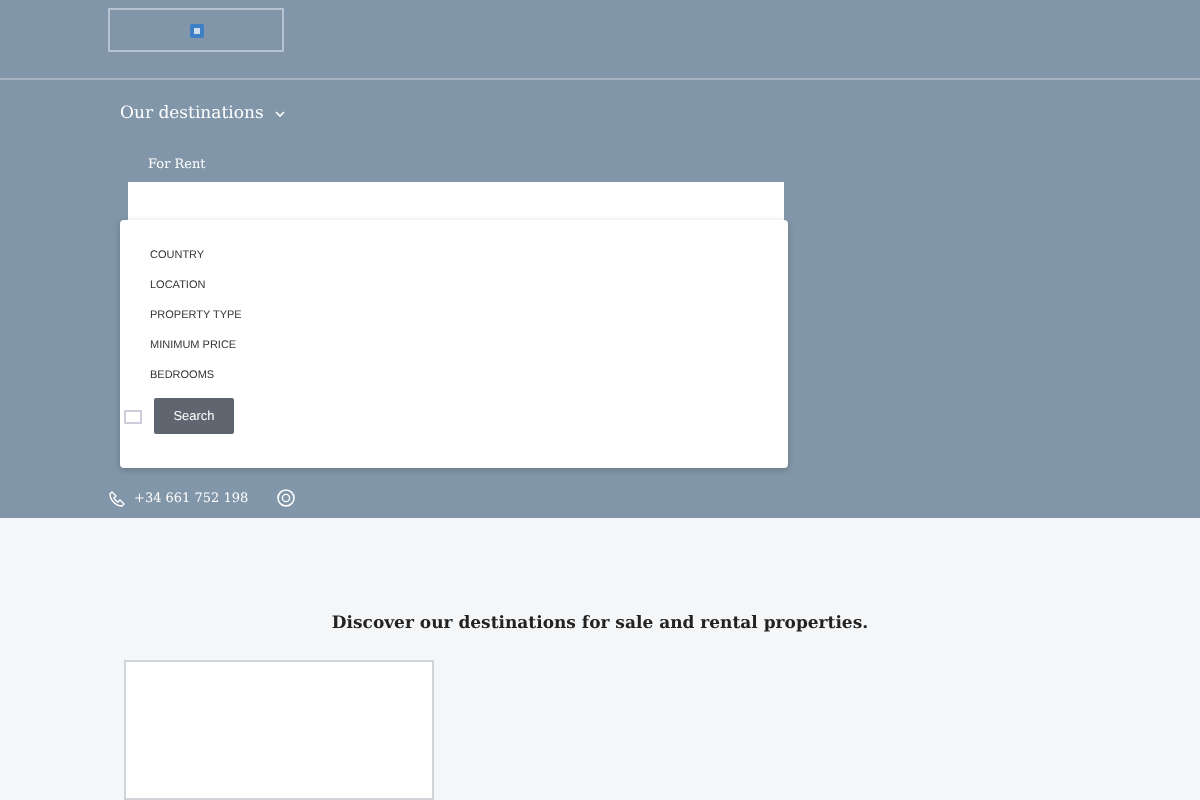  I want to click on logo-icon, so click(196, 30).